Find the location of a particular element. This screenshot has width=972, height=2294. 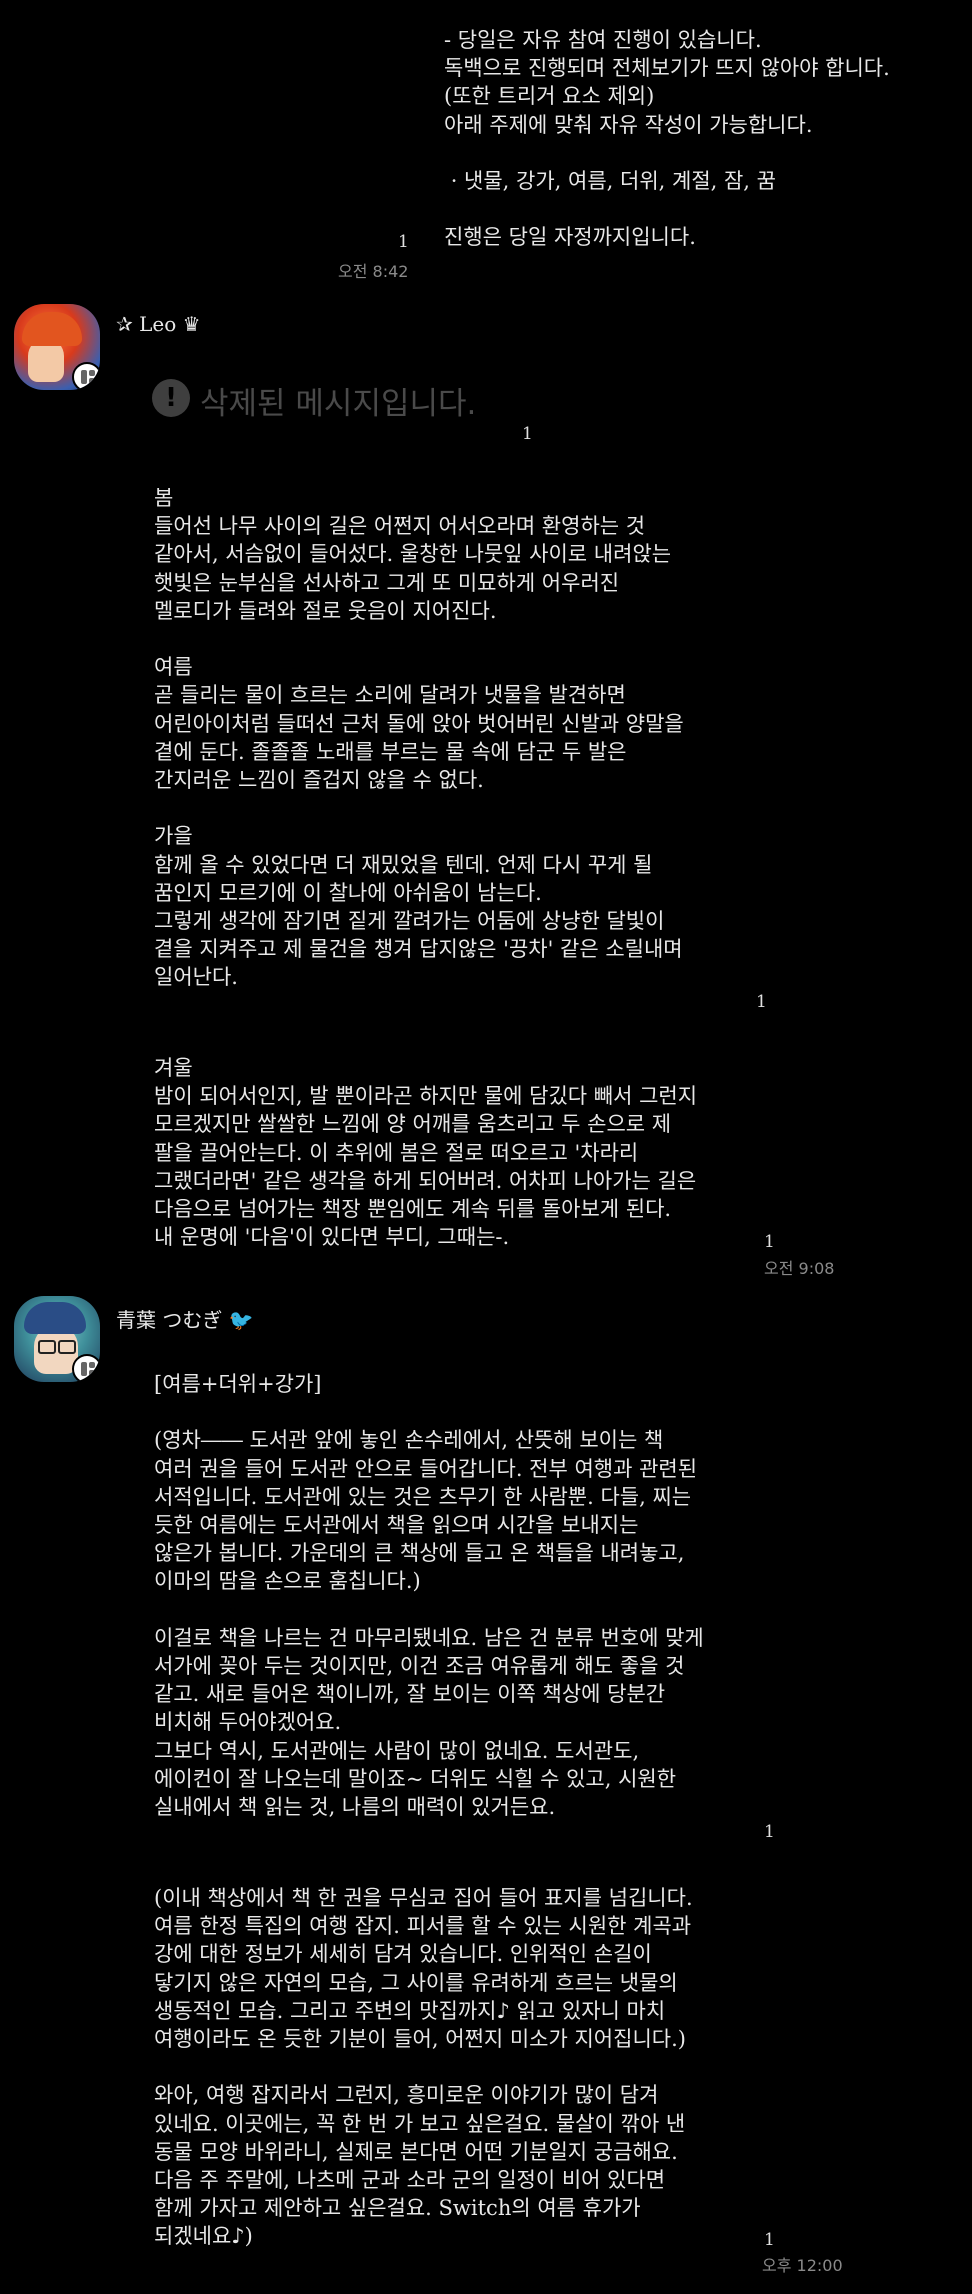

deleted-message: 삭제된 메시지입니다. is located at coordinates (338, 400).